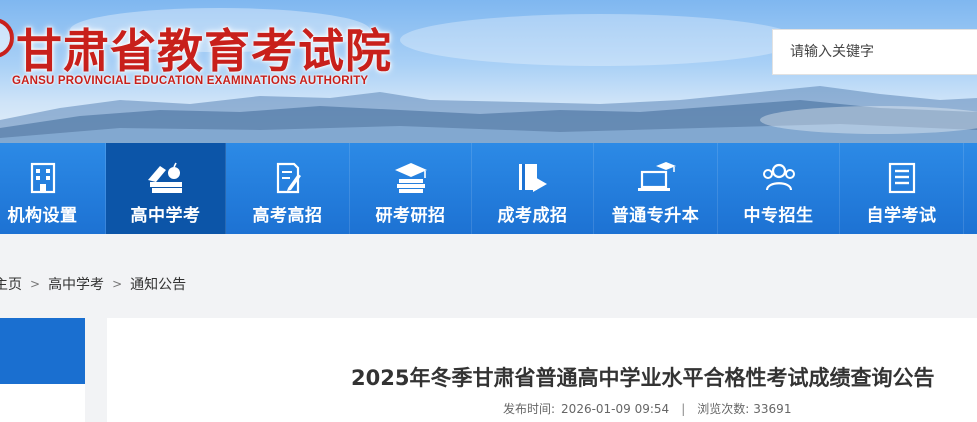  What do you see at coordinates (76, 284) in the screenshot?
I see `breadcrumb-high-school-exam: 高中学考` at bounding box center [76, 284].